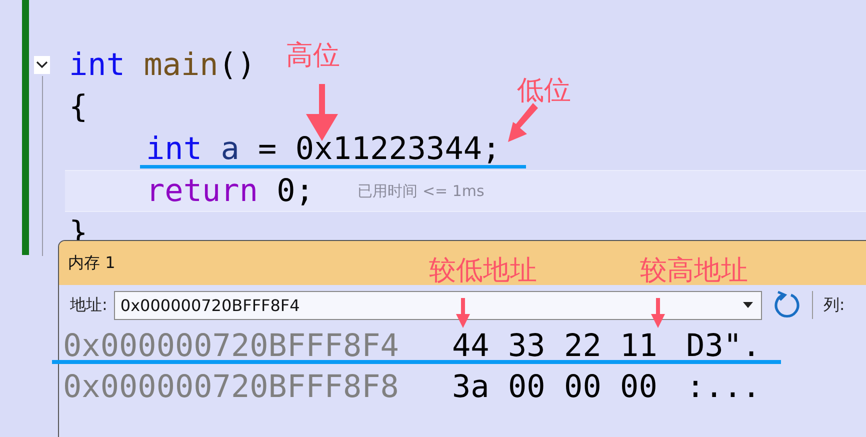 The width and height of the screenshot is (866, 437). I want to click on address-label: 地址:, so click(89, 305).